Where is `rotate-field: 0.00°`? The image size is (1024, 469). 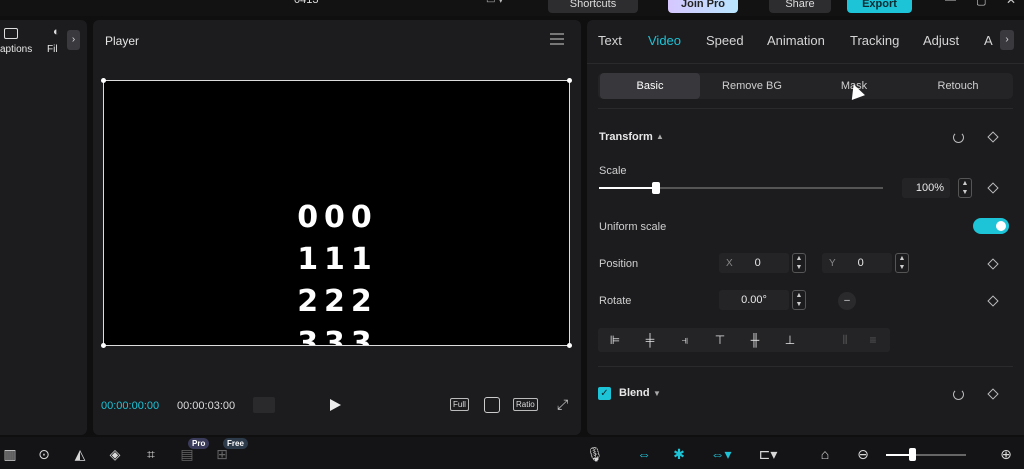
rotate-field: 0.00° is located at coordinates (754, 300).